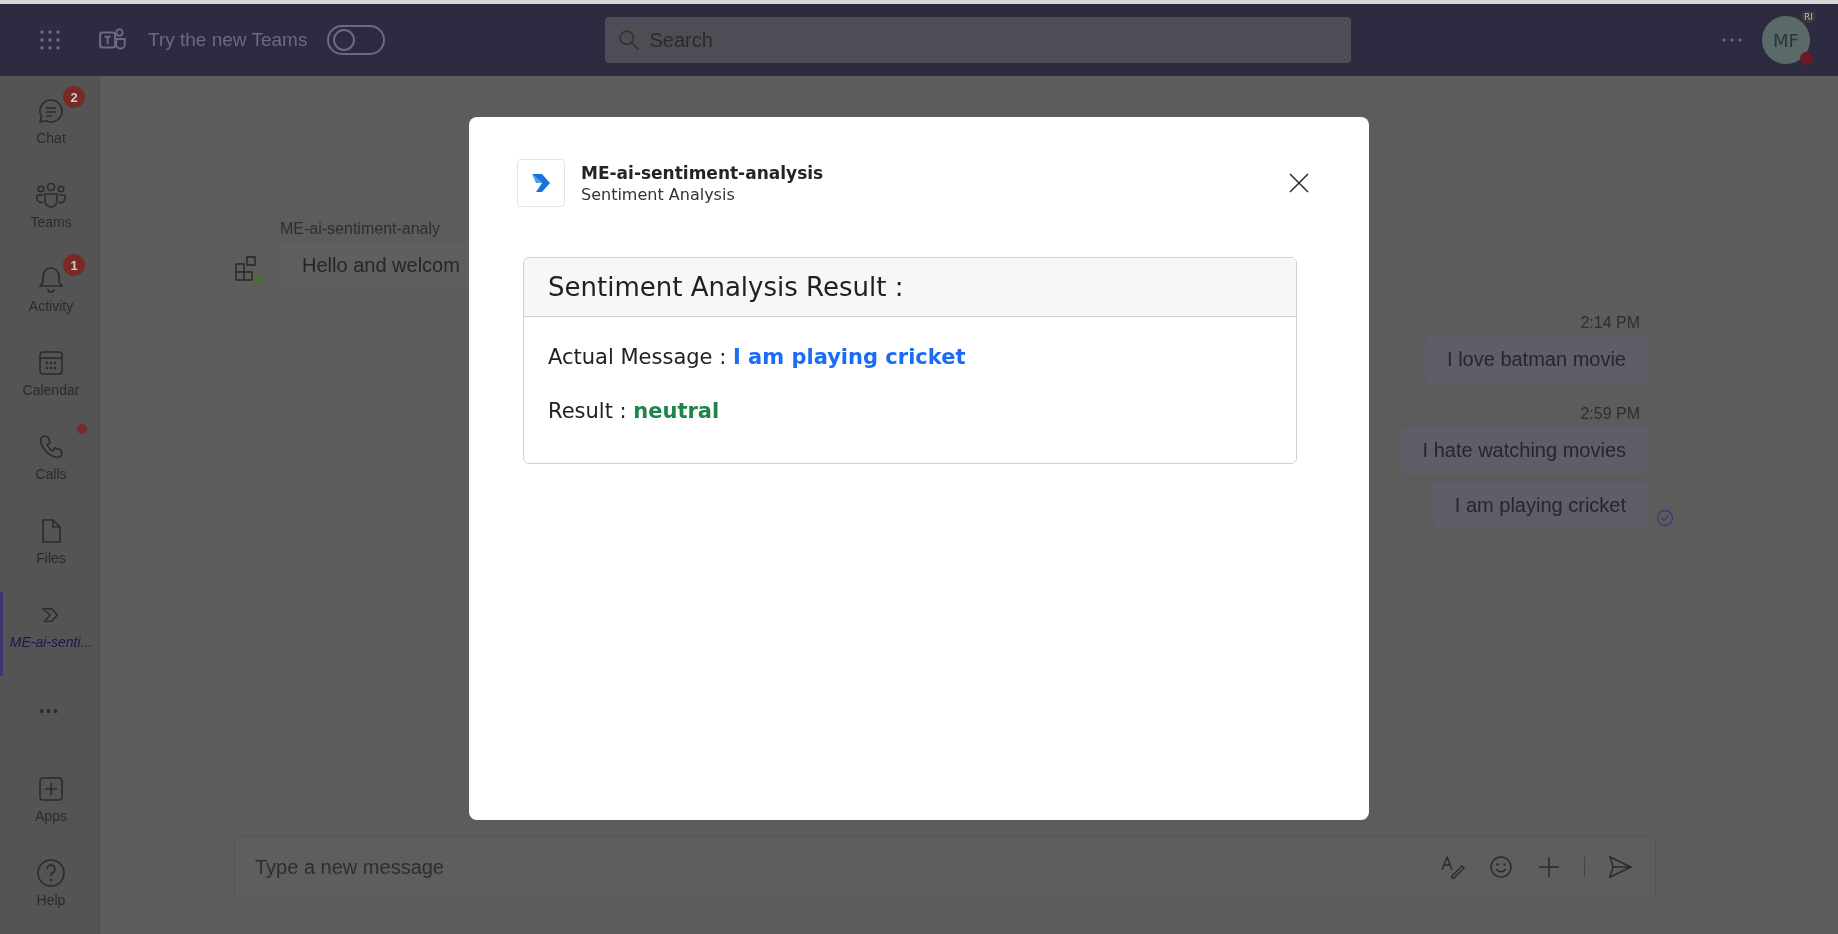 Image resolution: width=1838 pixels, height=934 pixels. Describe the element at coordinates (113, 40) in the screenshot. I see `teams-logo-icon` at that location.